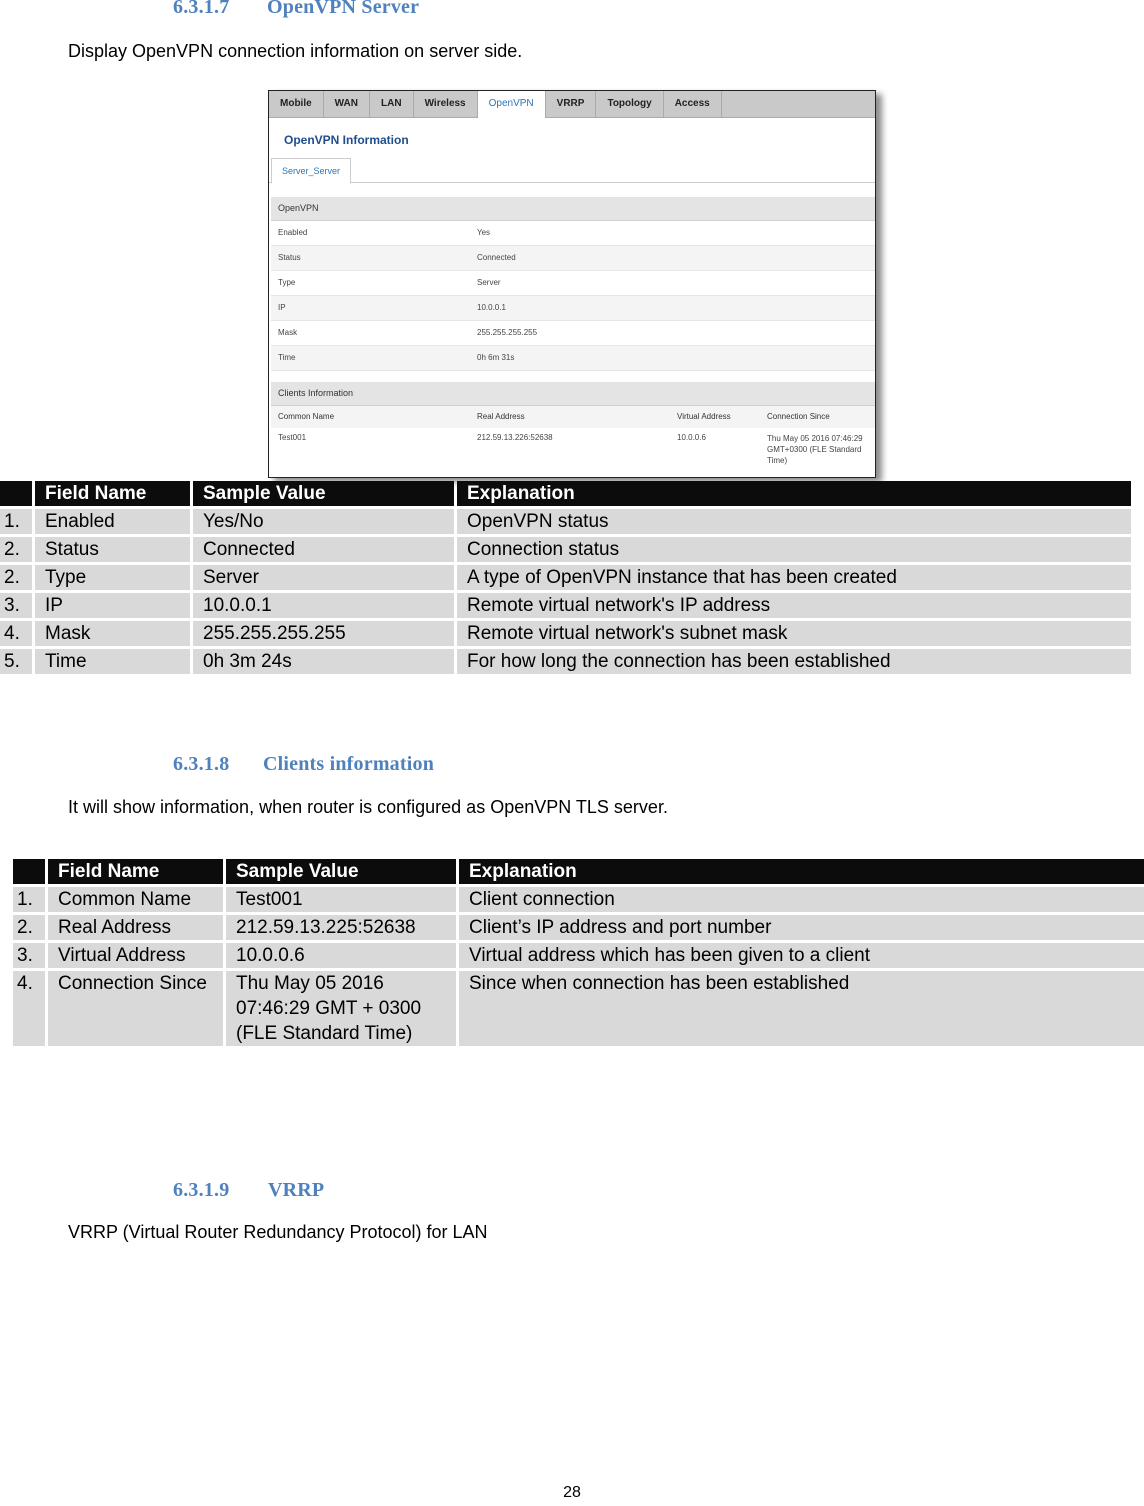 This screenshot has height=1506, width=1144. What do you see at coordinates (507, 332) in the screenshot?
I see `status-value: 255.255.255.255` at bounding box center [507, 332].